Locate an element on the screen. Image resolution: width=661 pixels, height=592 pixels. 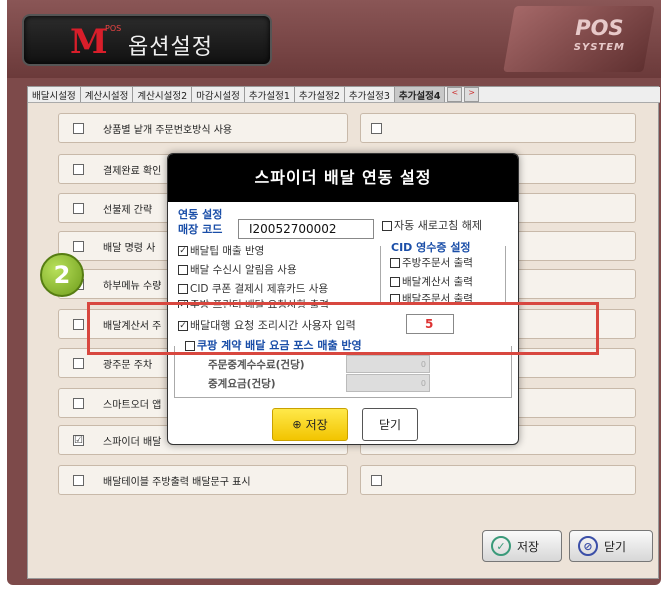
cid-delivery-bill: 배달계산서 출력 is located at coordinates (431, 281).